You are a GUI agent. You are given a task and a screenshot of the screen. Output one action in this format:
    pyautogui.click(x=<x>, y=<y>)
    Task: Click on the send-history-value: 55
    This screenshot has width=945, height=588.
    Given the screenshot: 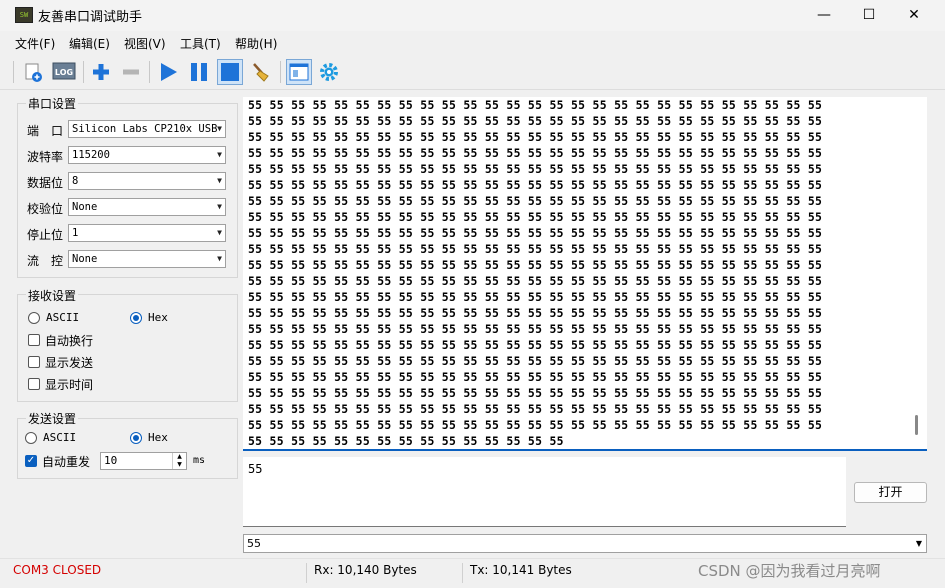 What is the action you would take?
    pyautogui.click(x=254, y=543)
    